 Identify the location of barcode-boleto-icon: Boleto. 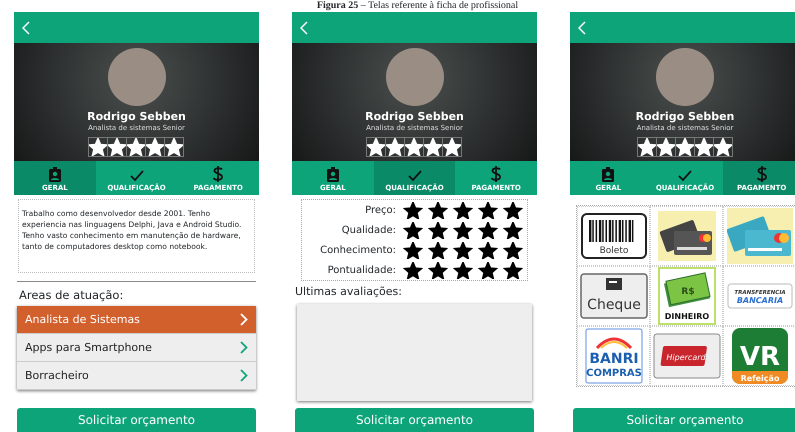
(613, 236).